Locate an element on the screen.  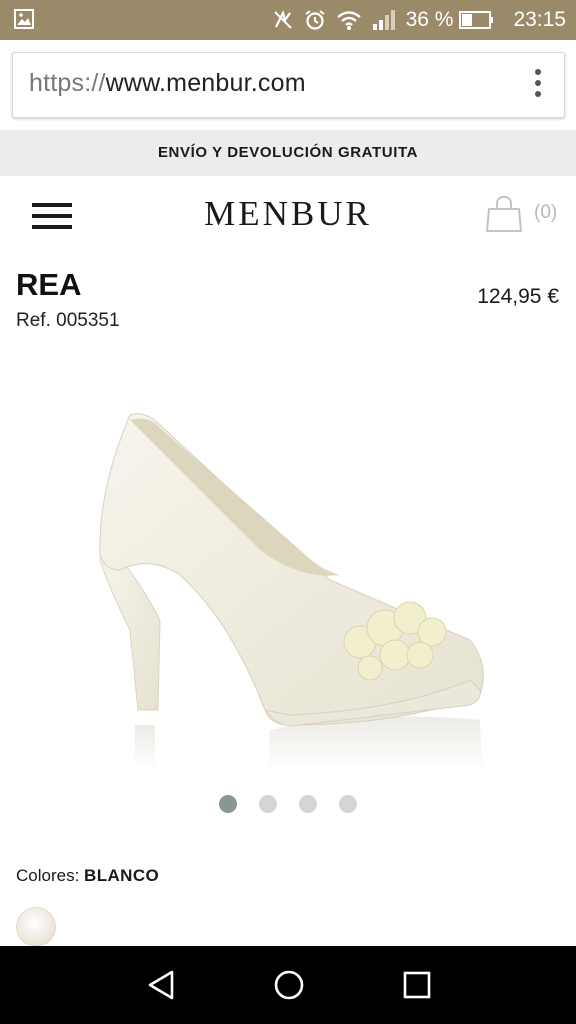
color-value: BLANCO is located at coordinates (122, 875).